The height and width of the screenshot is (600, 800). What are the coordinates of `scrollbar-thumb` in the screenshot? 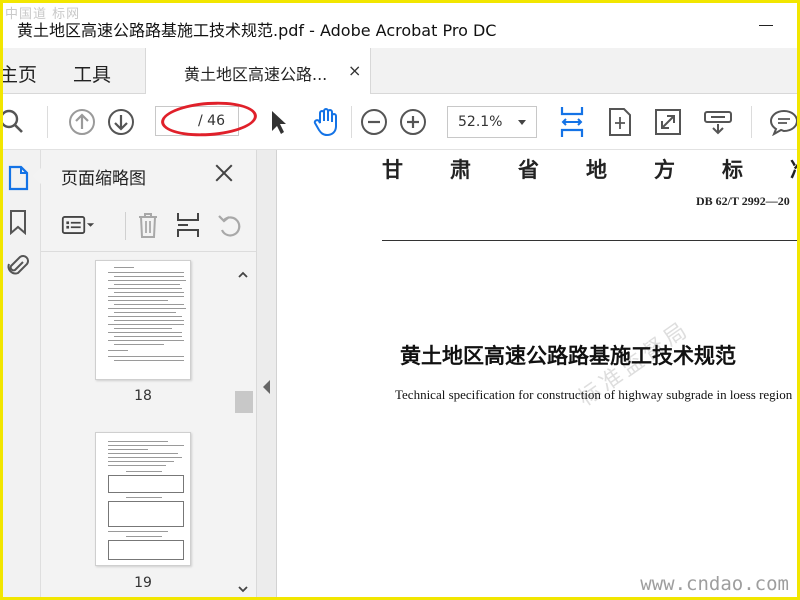 It's located at (244, 402).